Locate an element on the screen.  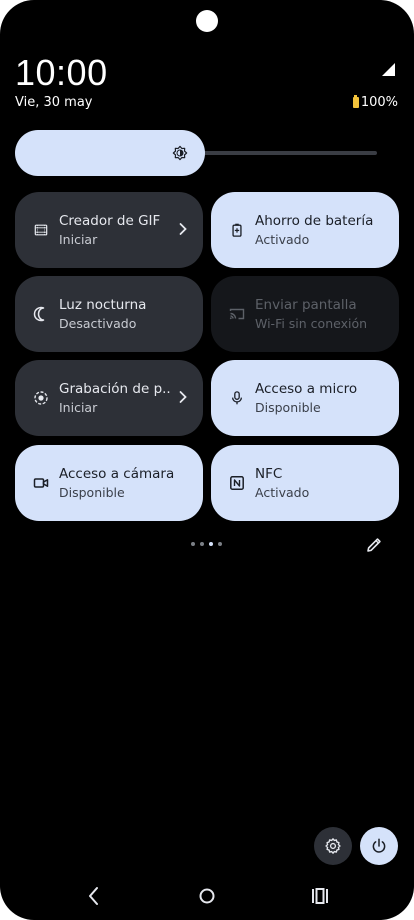
status-date: Vie, 30 may is located at coordinates (54, 102).